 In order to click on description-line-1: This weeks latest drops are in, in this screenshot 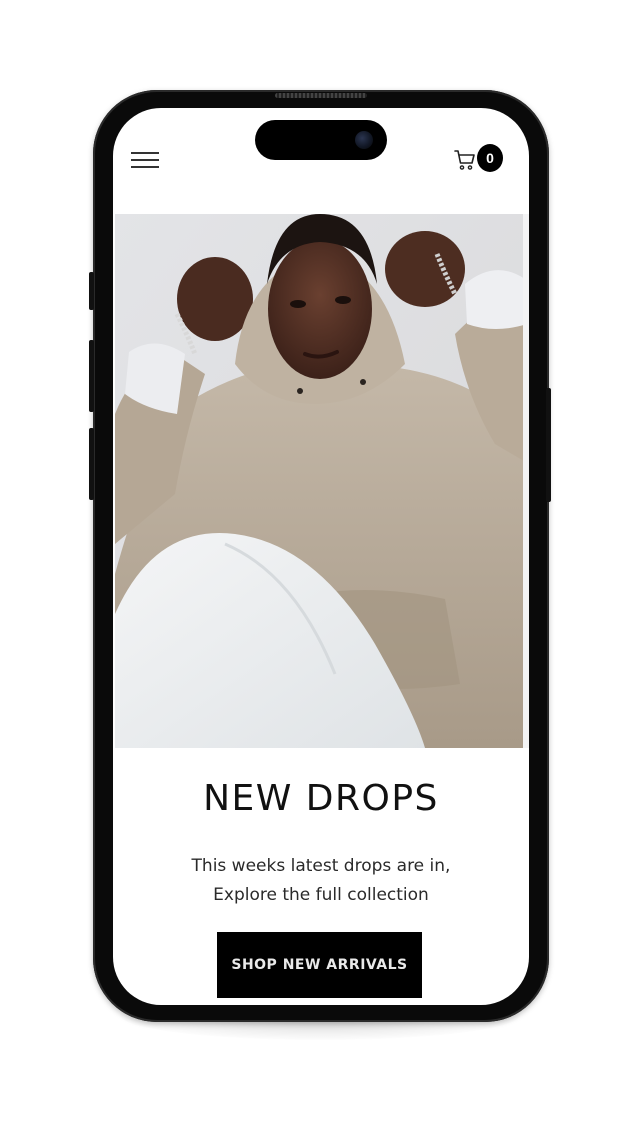, I will do `click(321, 866)`.